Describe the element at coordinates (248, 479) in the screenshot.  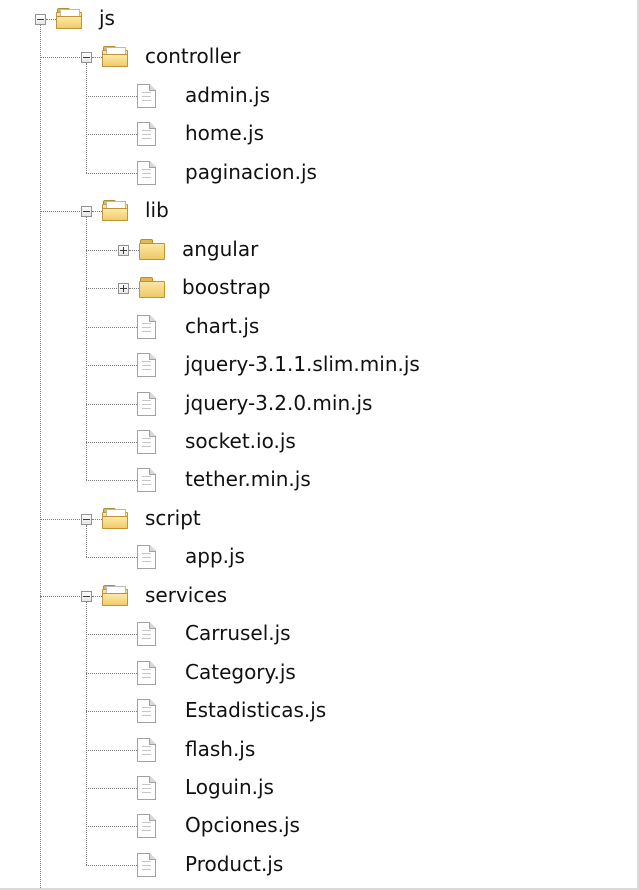
I see `file-label: tether.min.js` at that location.